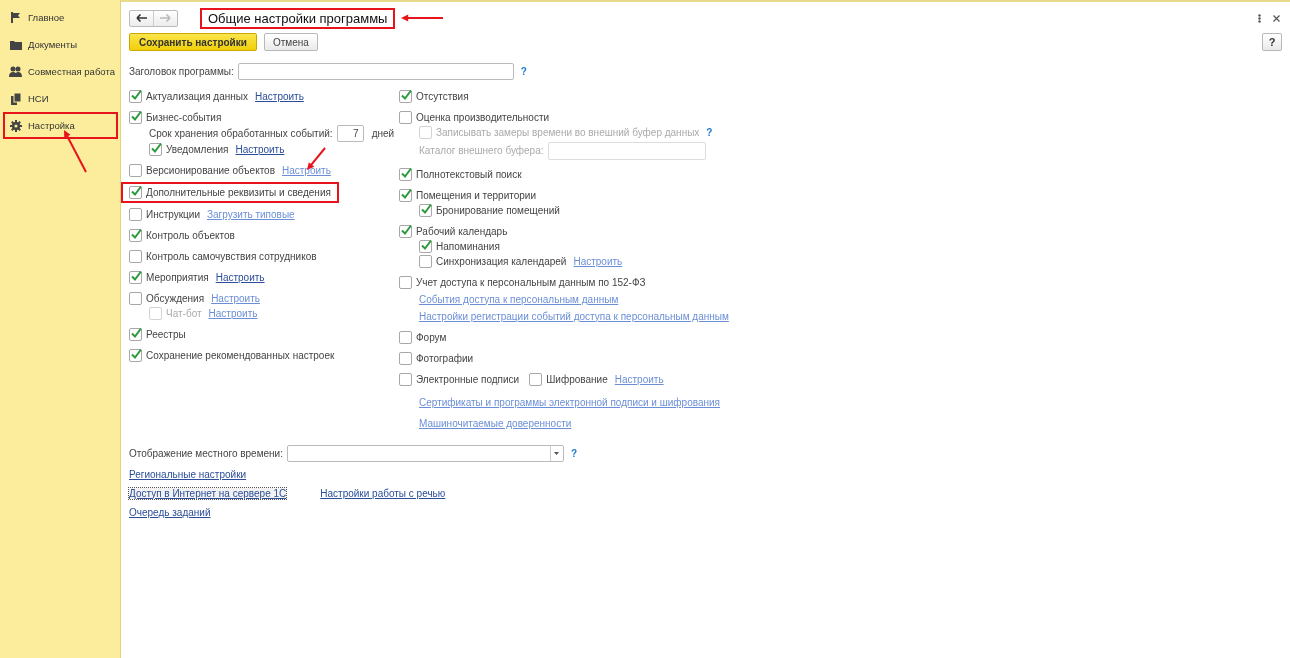 The image size is (1290, 658). What do you see at coordinates (383, 133) in the screenshot?
I see `unit-label: дней` at bounding box center [383, 133].